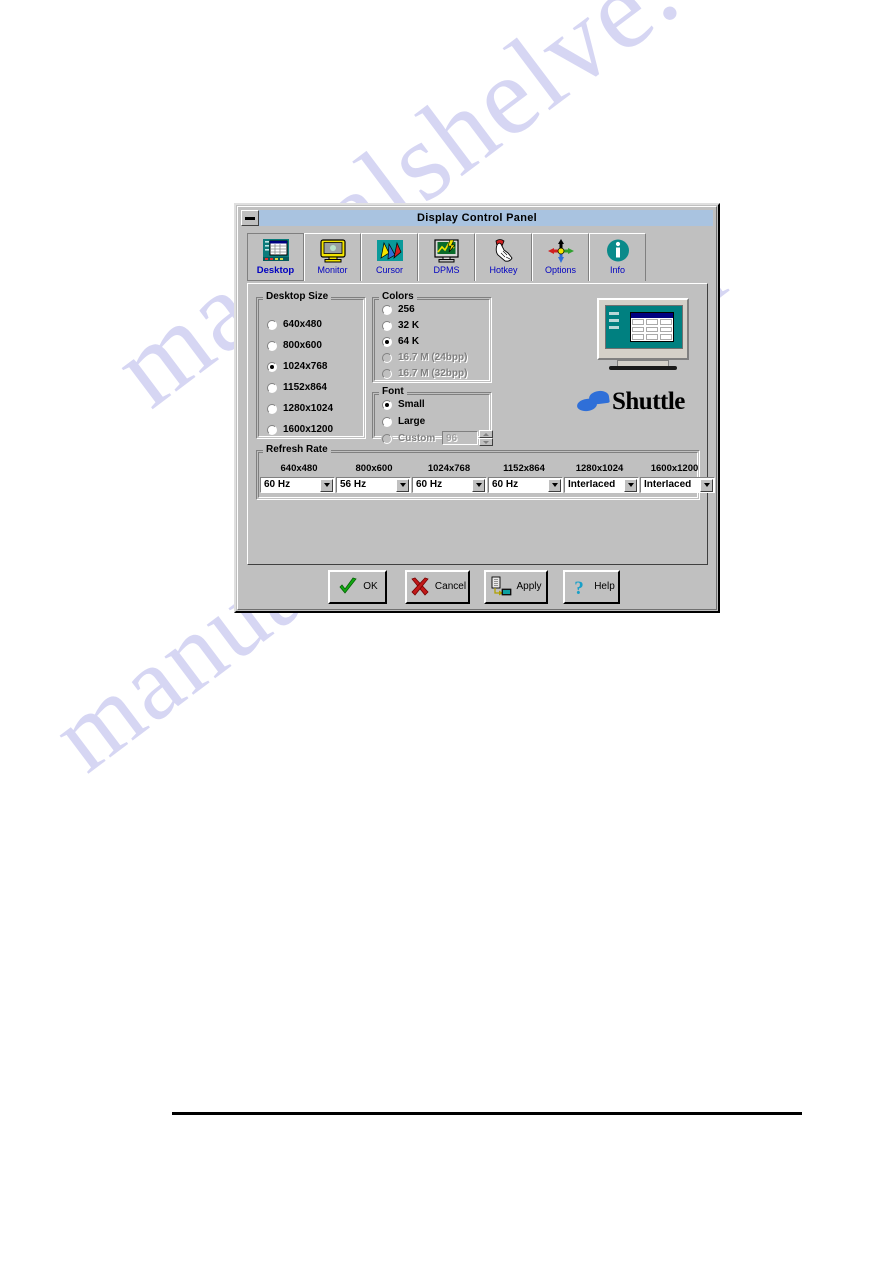  I want to click on label-1600x1200: 1600x1200, so click(308, 429).